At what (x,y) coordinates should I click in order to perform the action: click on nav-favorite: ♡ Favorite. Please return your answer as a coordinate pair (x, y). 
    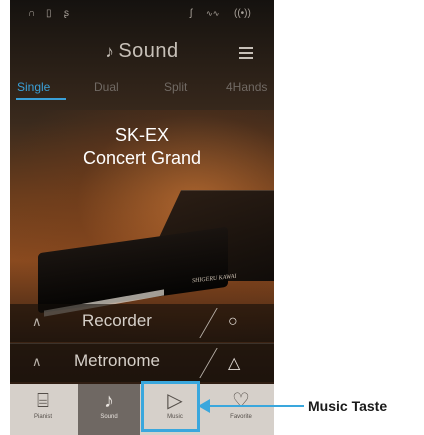
    Looking at the image, I should click on (241, 409).